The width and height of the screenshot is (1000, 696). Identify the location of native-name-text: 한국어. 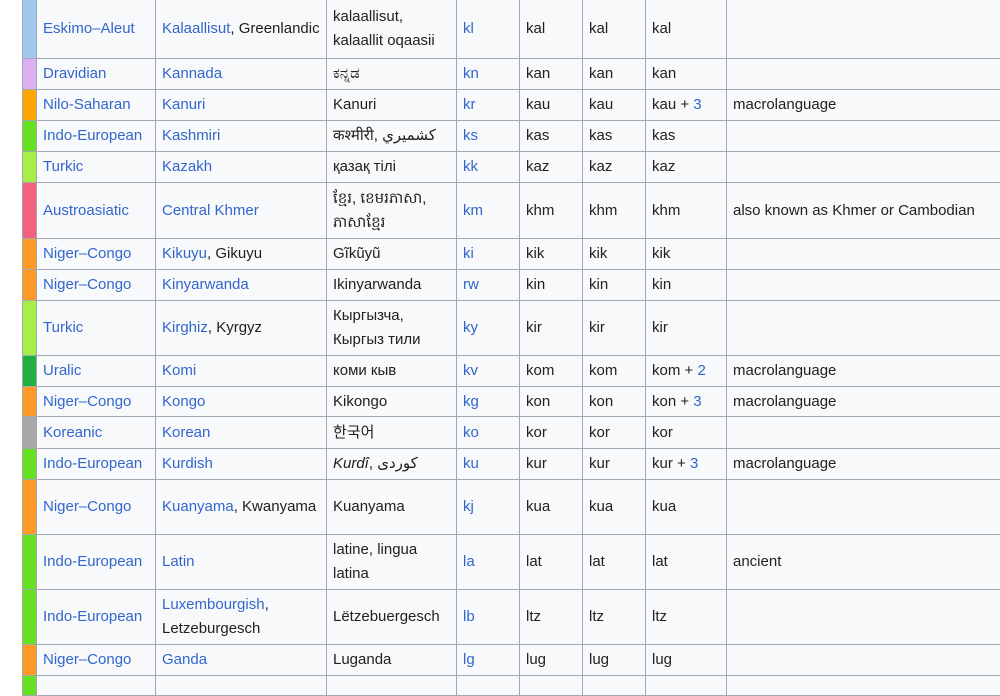
(353, 432).